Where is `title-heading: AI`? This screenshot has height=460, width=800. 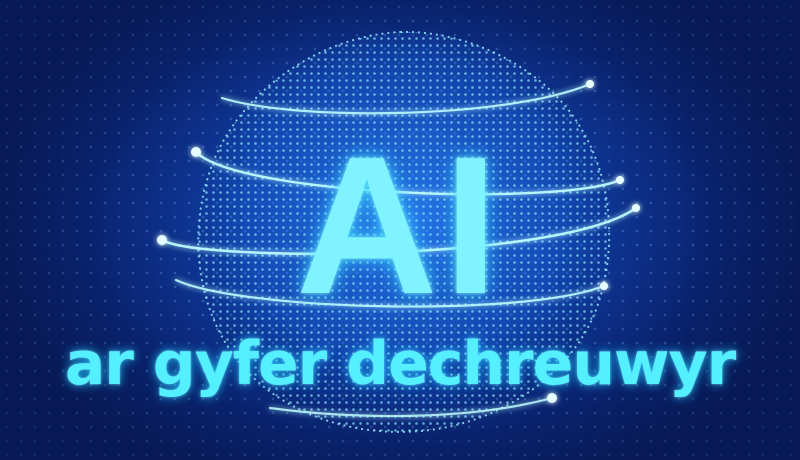
title-heading: AI is located at coordinates (400, 225).